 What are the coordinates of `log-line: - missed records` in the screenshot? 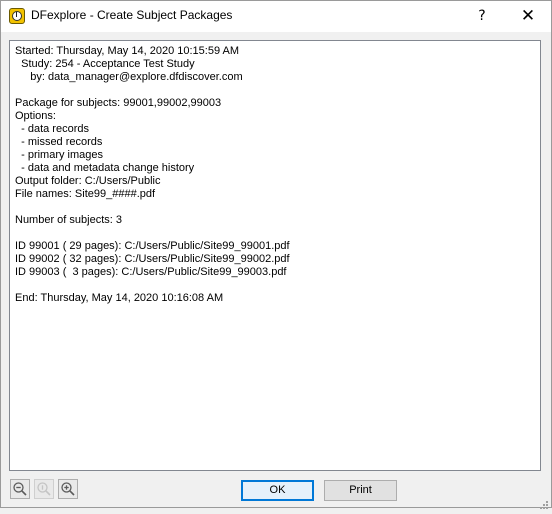 It's located at (59, 142).